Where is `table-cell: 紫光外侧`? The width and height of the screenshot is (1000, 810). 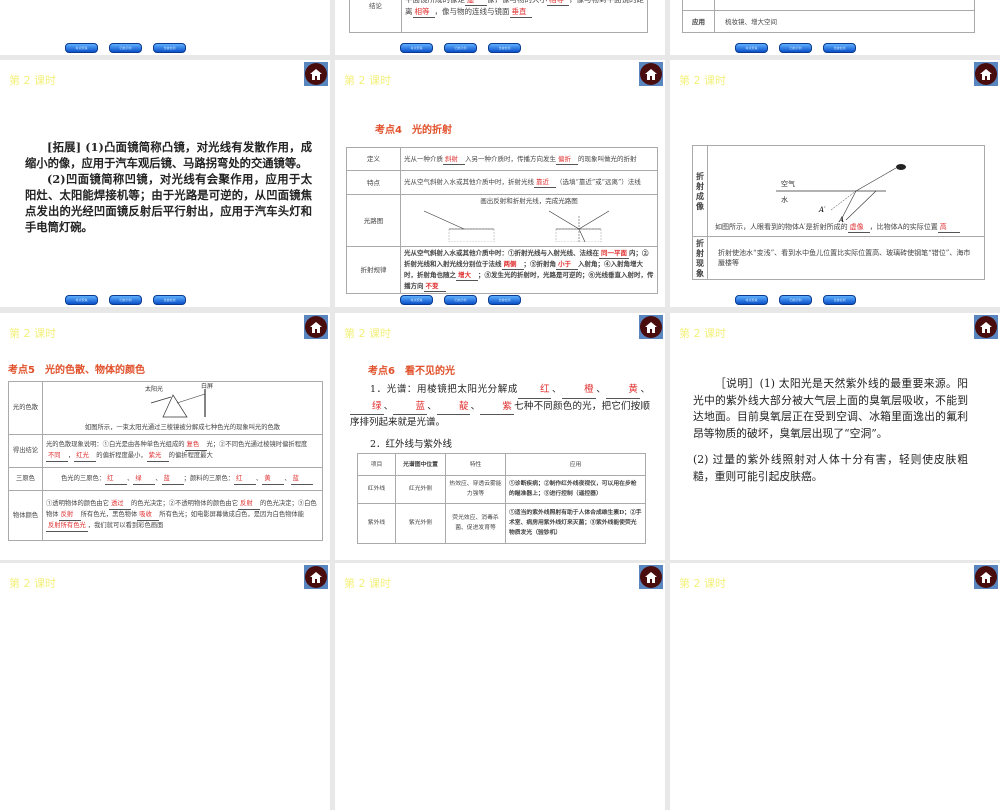
table-cell: 紫光外侧 is located at coordinates (420, 523).